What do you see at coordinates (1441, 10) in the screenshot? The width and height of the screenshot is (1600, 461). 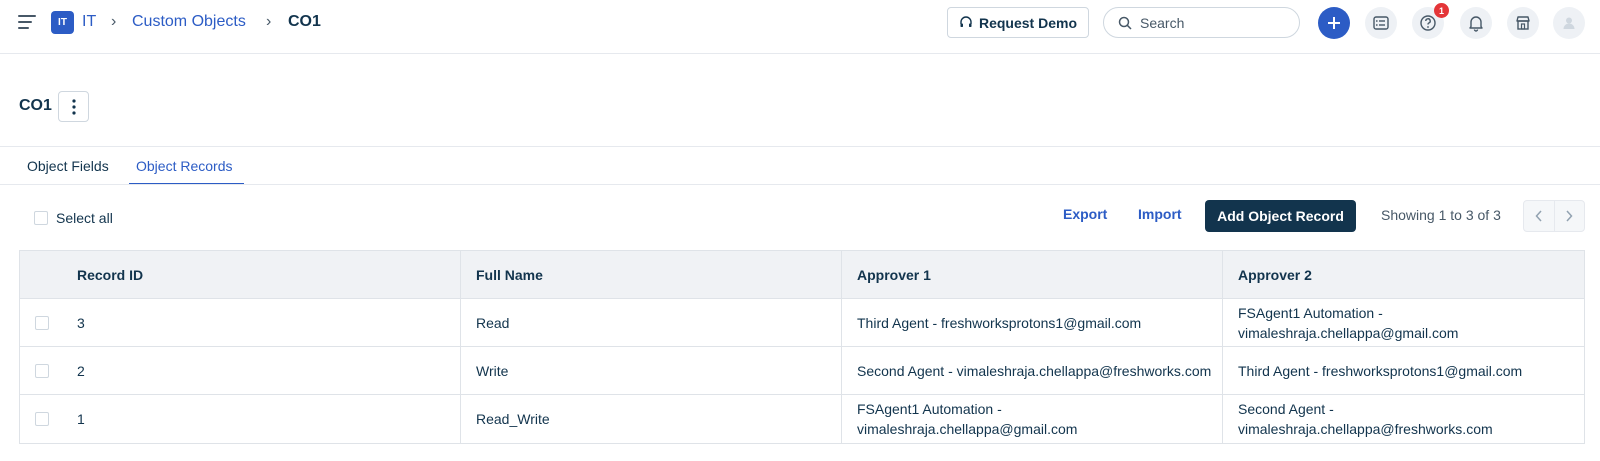 I see `notification-count-badge: 1` at bounding box center [1441, 10].